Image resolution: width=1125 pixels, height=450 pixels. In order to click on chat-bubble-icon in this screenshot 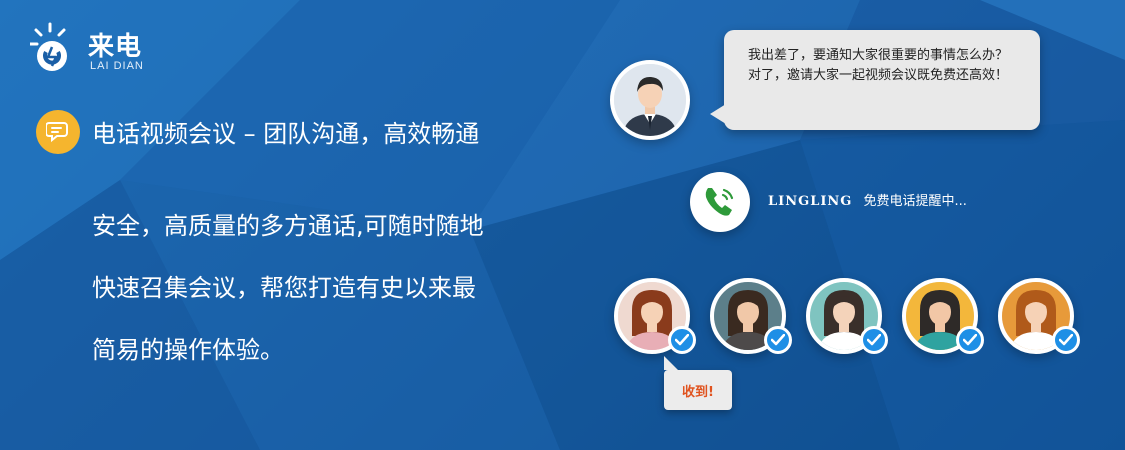, I will do `click(58, 132)`.